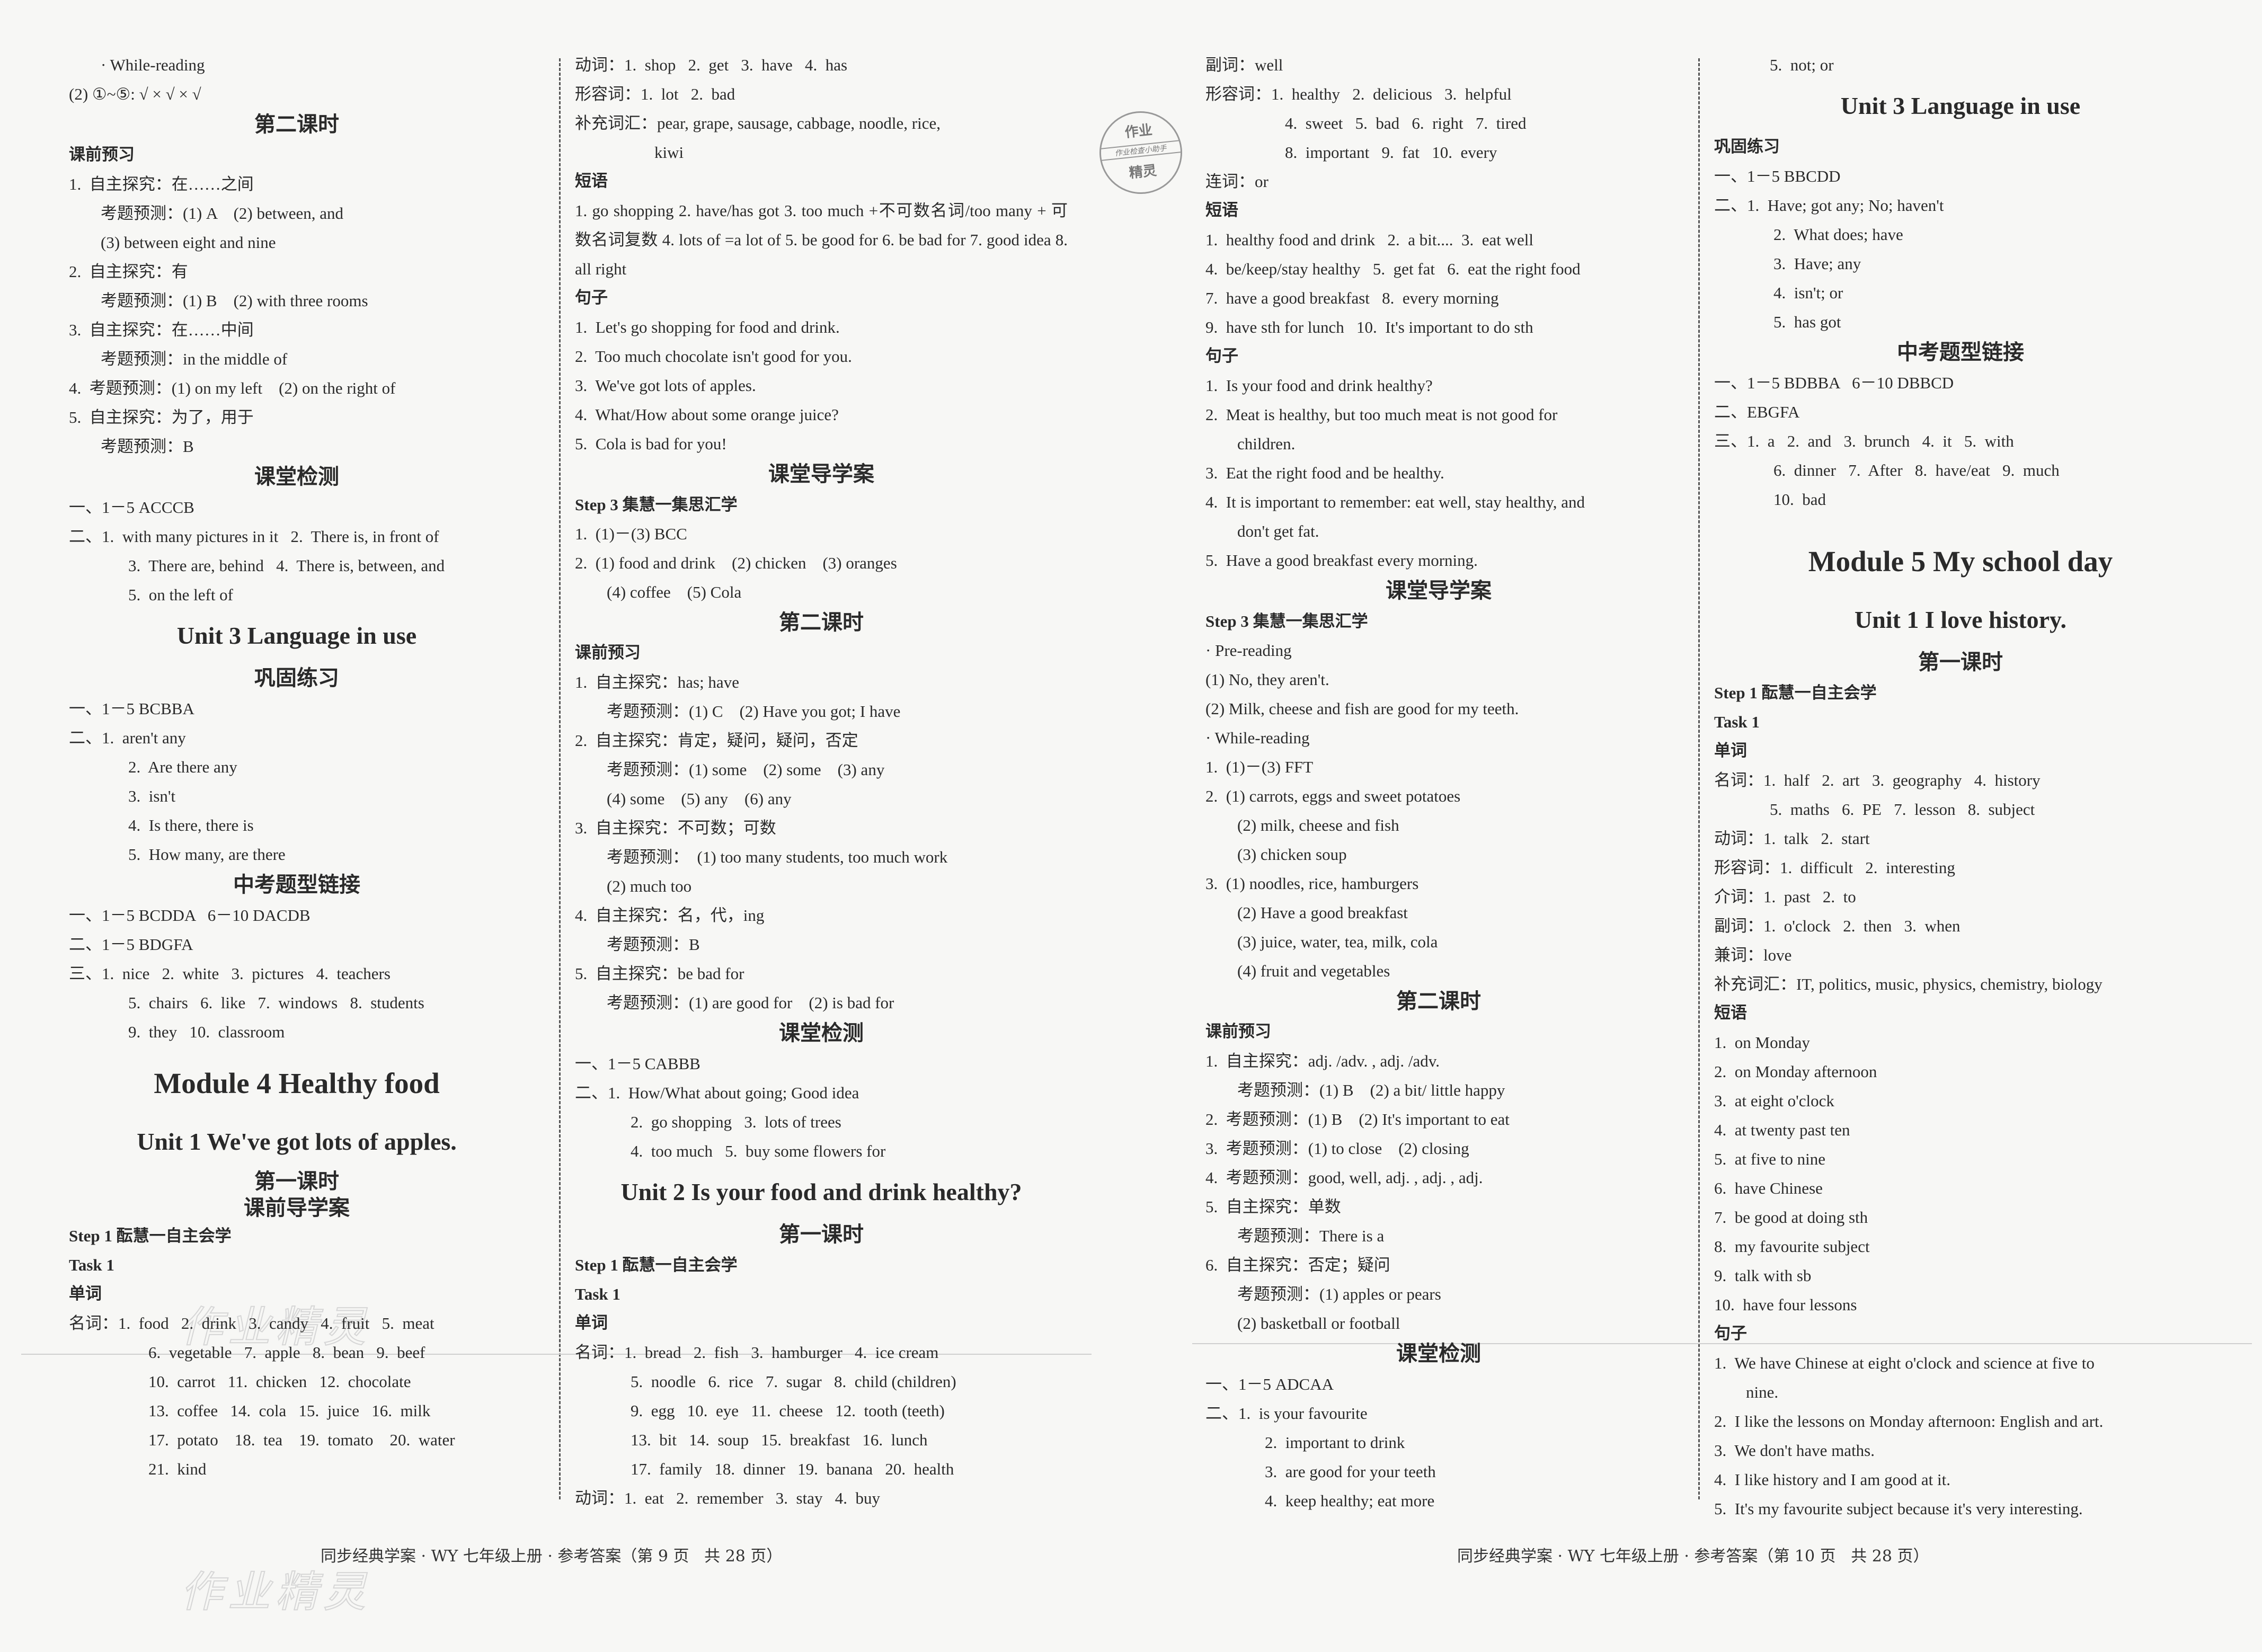  What do you see at coordinates (716, 740) in the screenshot?
I see `text-line: 2. 自主探究：肯定，疑问，疑问，否定` at bounding box center [716, 740].